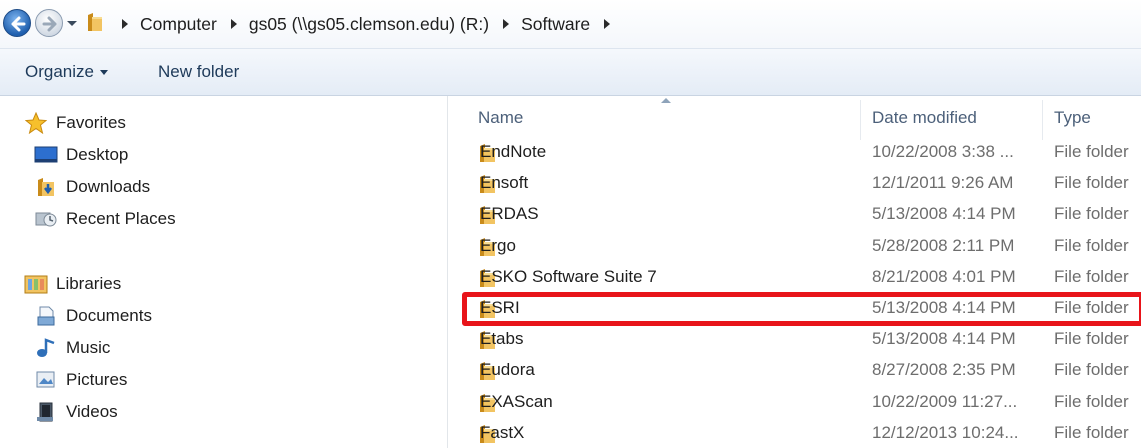 This screenshot has height=448, width=1141. Describe the element at coordinates (103, 73) in the screenshot. I see `dropdown-arrow-icon` at that location.